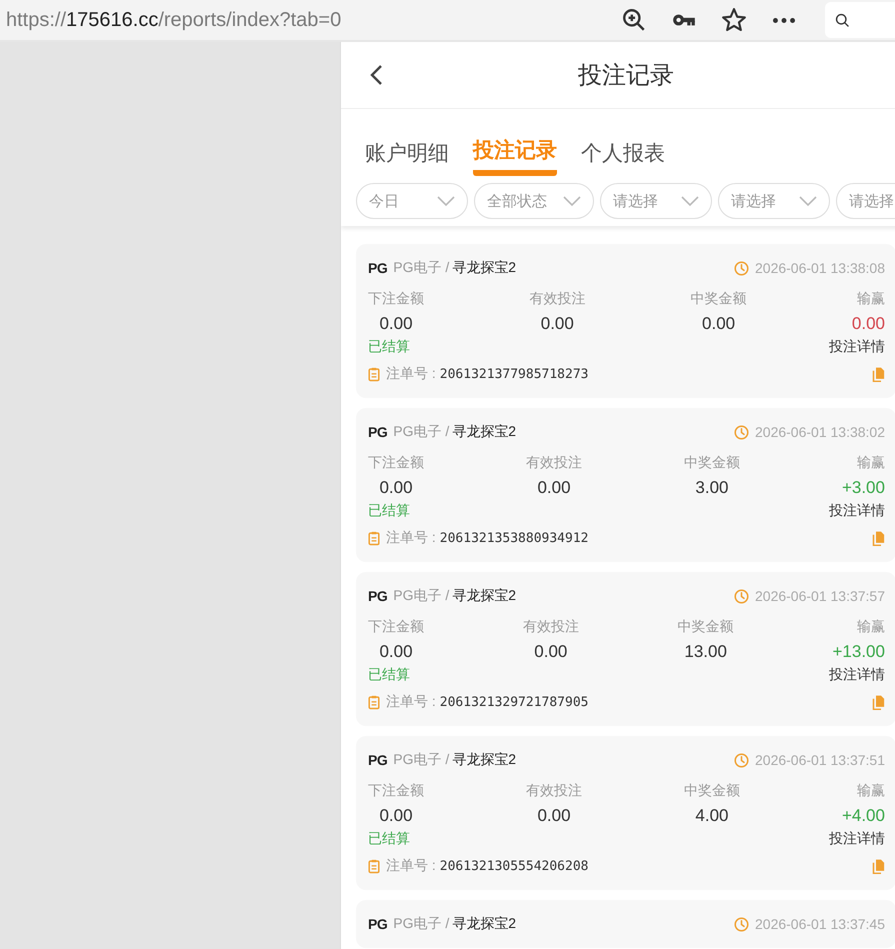 This screenshot has width=895, height=949. Describe the element at coordinates (734, 20) in the screenshot. I see `star-icon` at that location.